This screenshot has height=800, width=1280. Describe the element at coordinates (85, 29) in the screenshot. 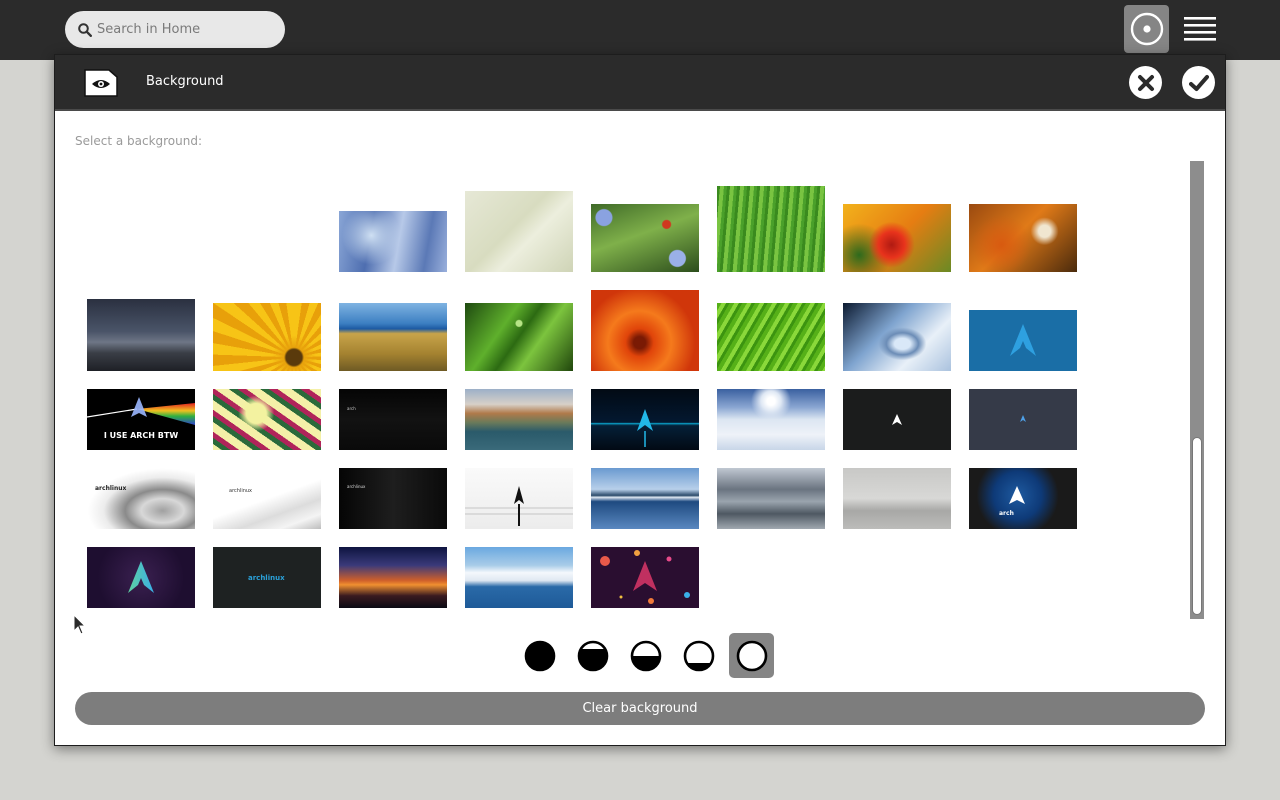

I see `search-icon` at that location.